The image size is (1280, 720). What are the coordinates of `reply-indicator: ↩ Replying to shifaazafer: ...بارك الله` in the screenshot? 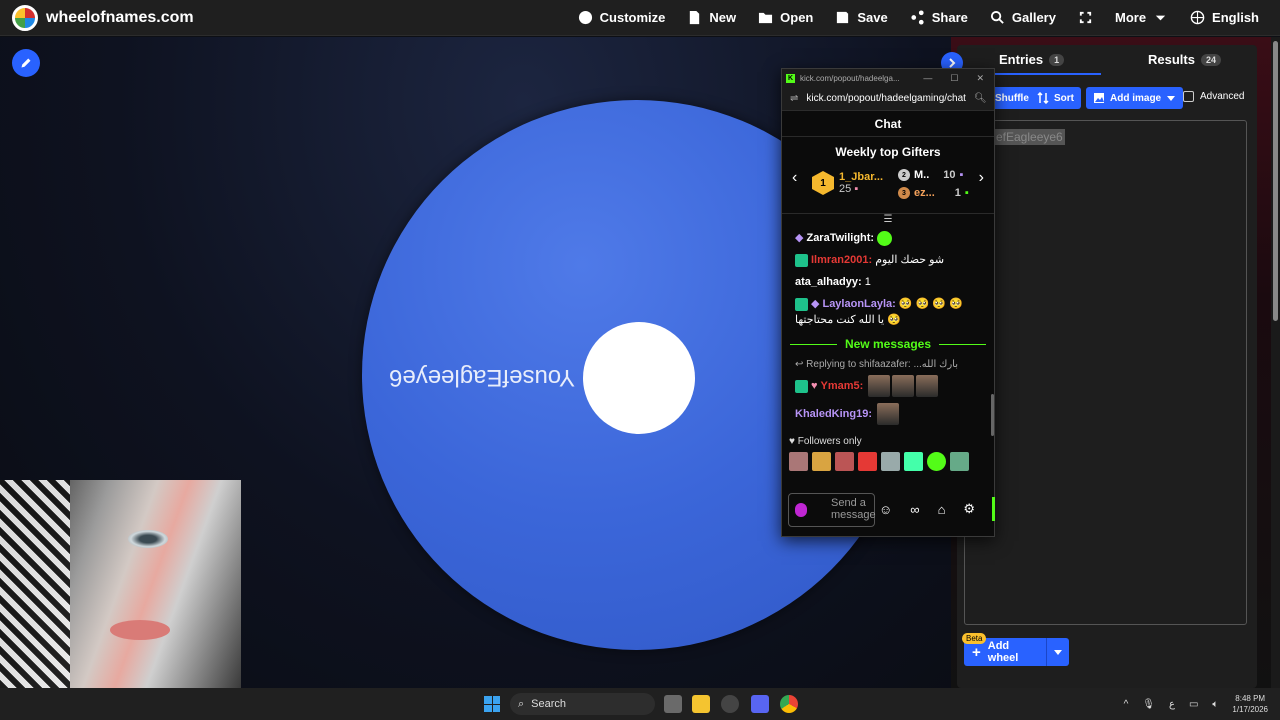 It's located at (888, 364).